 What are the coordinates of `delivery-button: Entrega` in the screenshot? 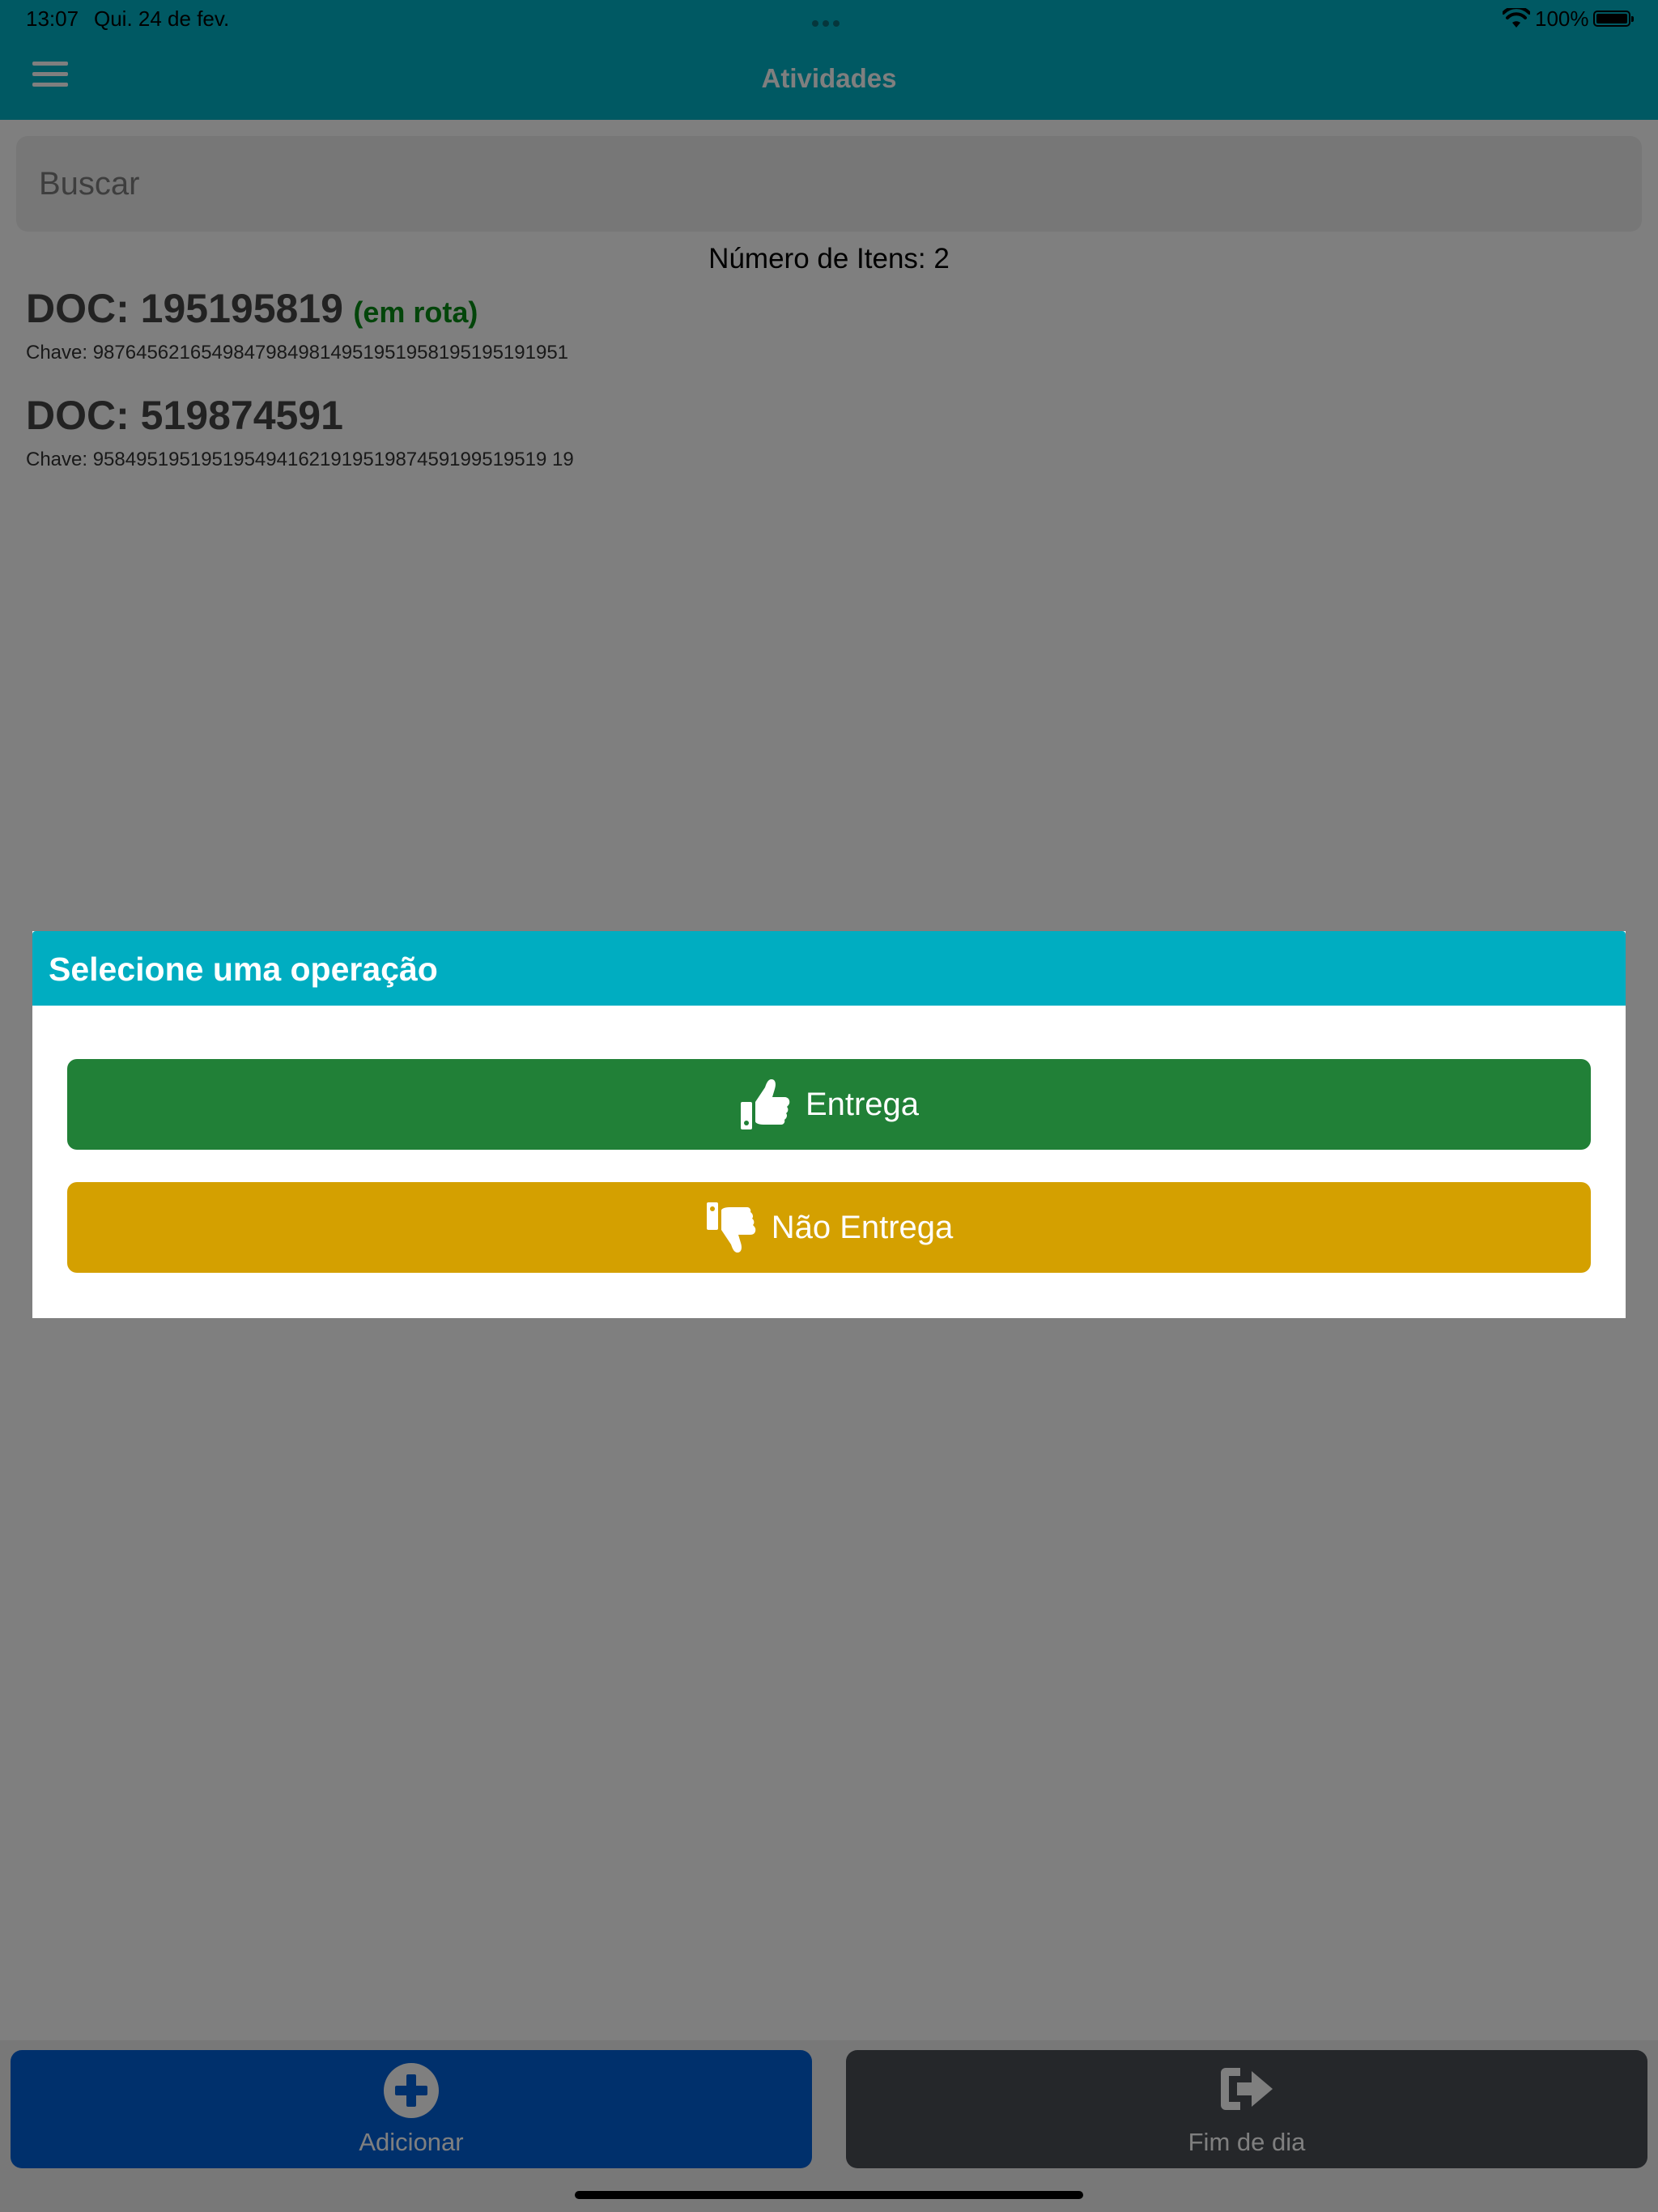 It's located at (829, 1104).